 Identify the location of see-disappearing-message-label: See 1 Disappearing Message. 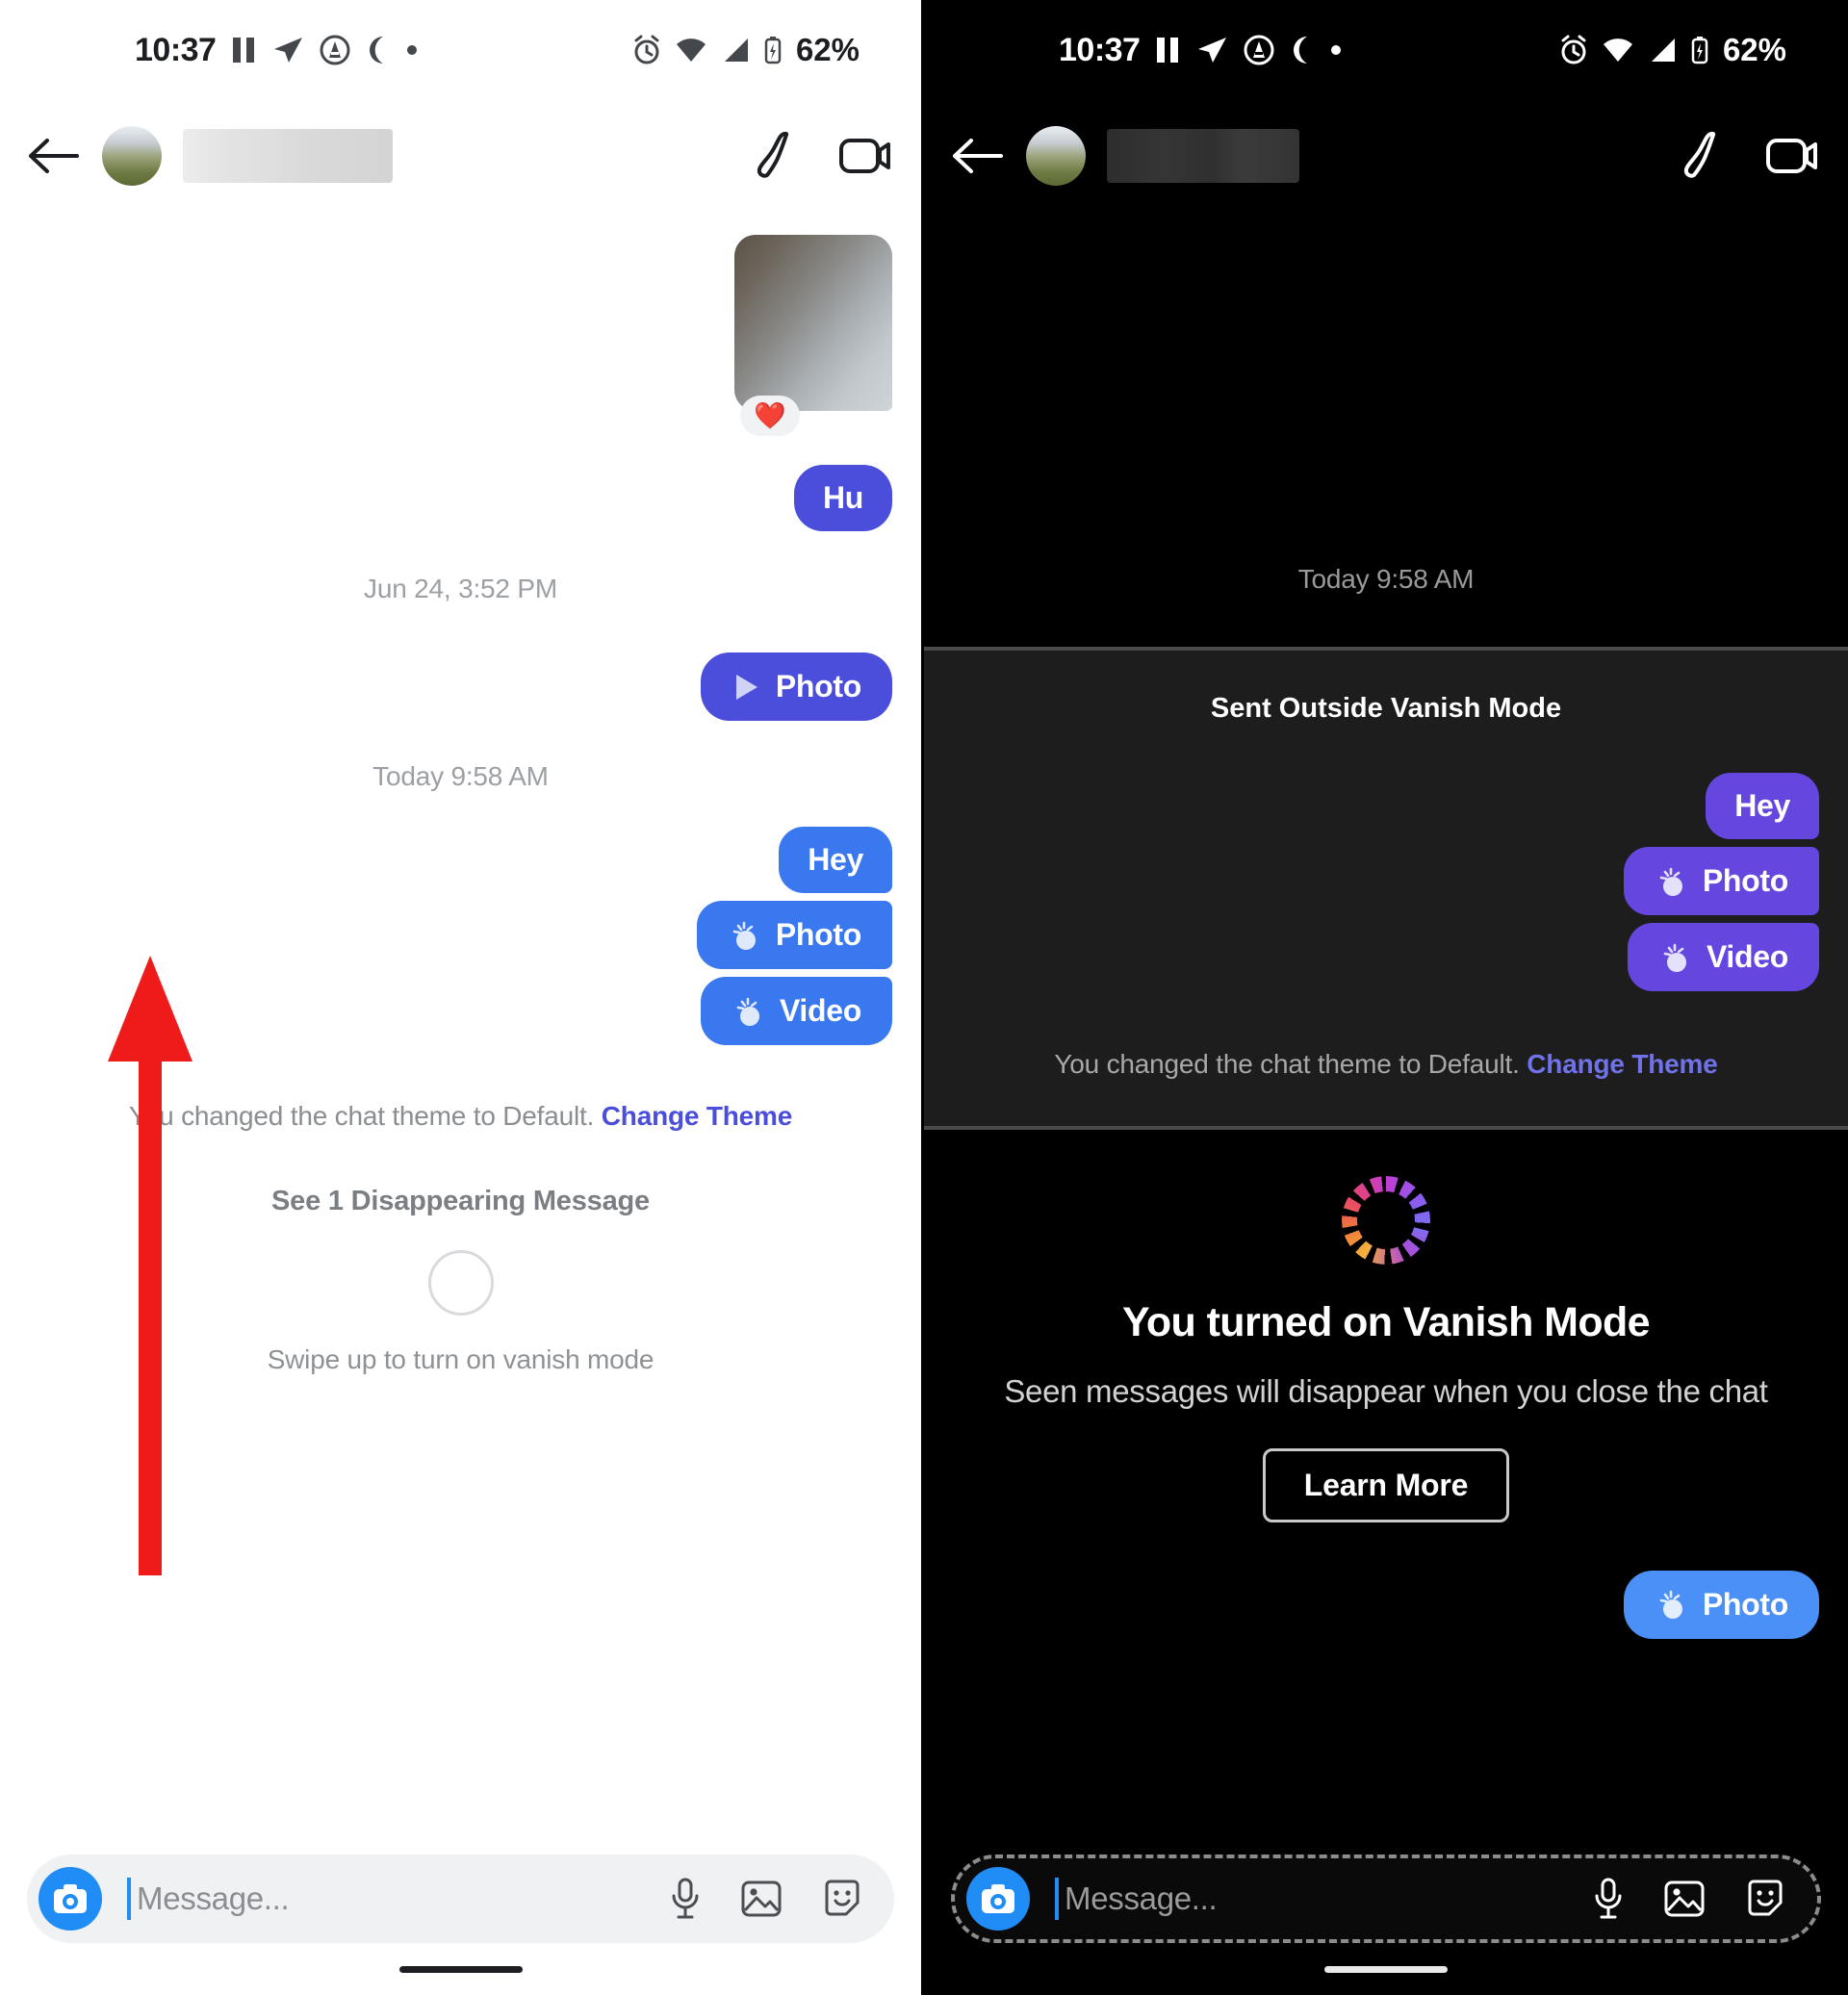
(460, 1201).